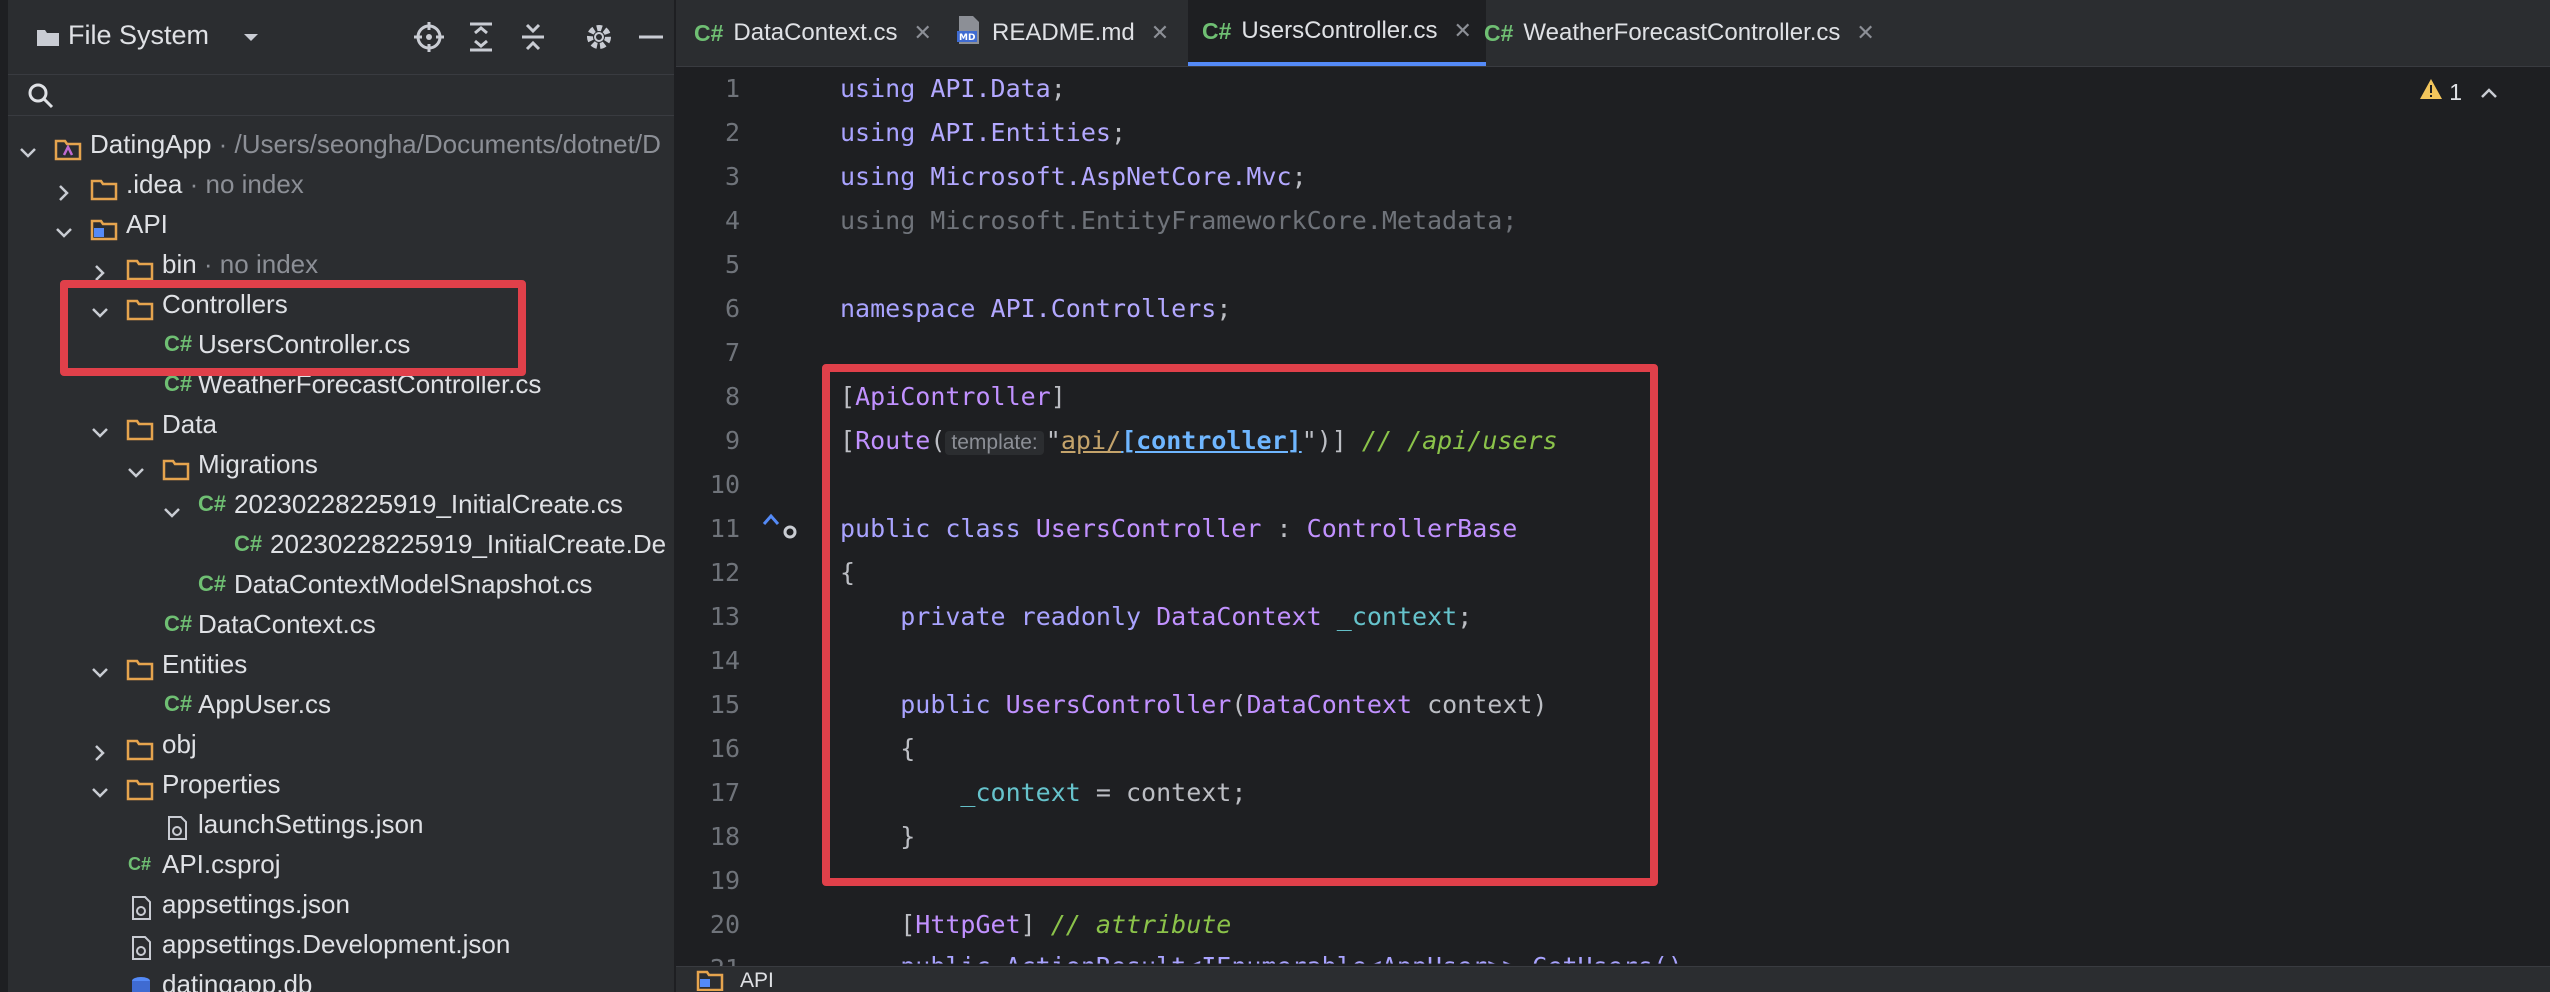  I want to click on tree-item-appuser: C# AppUser.cs, so click(341, 704).